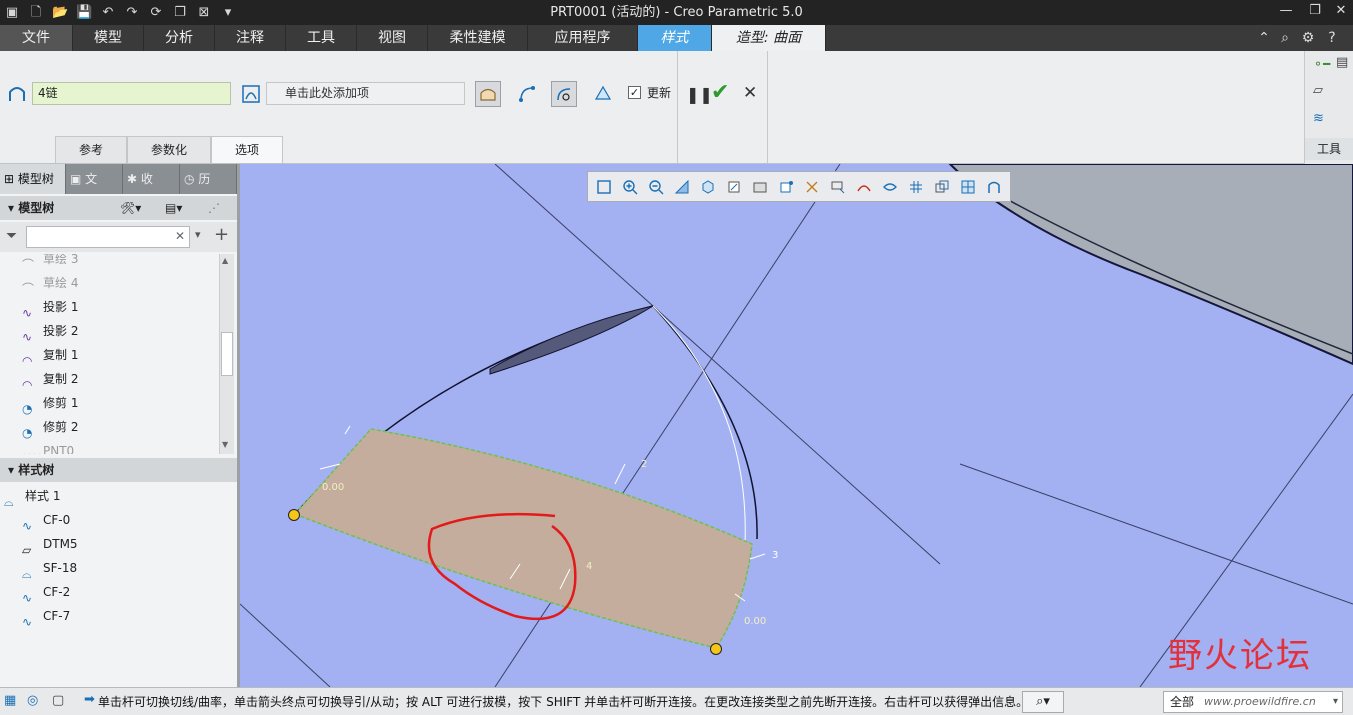  I want to click on curve-label: 2, so click(644, 464).